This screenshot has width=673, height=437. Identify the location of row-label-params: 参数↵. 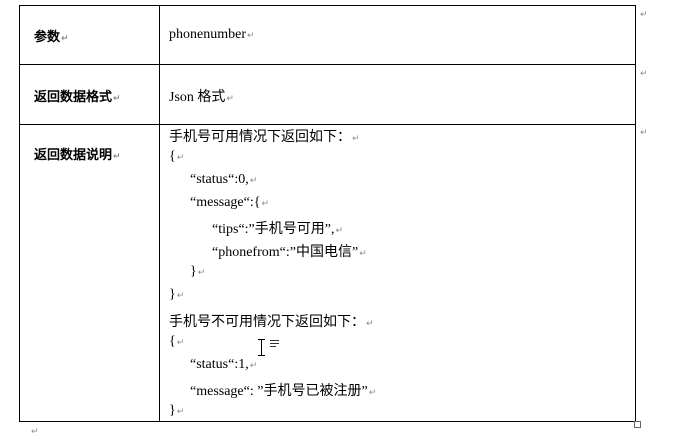
(51, 35).